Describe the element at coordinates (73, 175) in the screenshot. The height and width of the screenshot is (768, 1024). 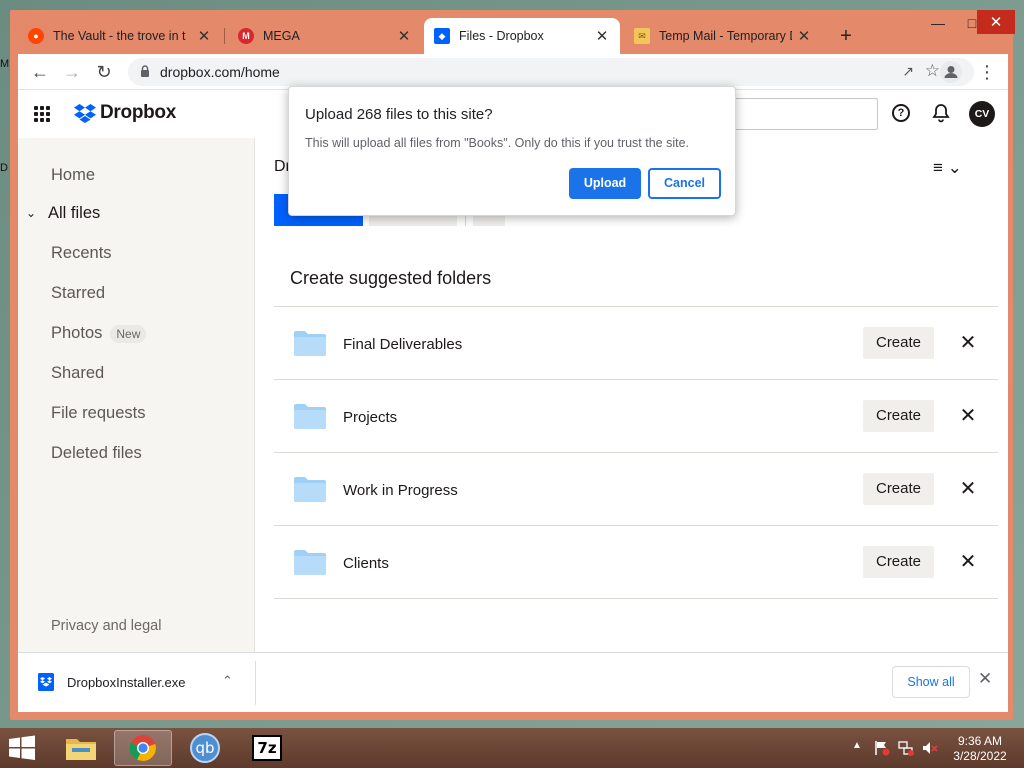
I see `sidebar-item-home: Home` at that location.